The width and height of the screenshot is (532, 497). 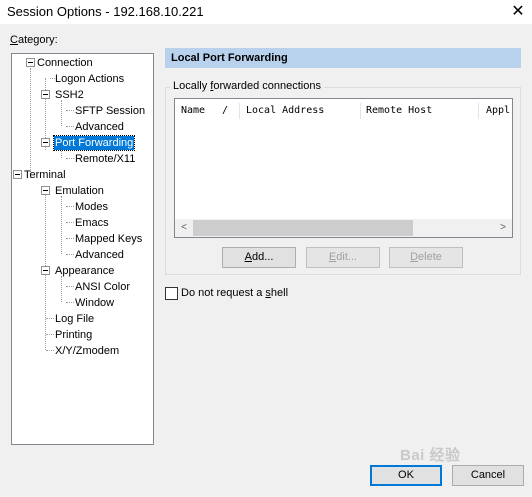 I want to click on panel-title: Local Port Forwarding, so click(x=229, y=58).